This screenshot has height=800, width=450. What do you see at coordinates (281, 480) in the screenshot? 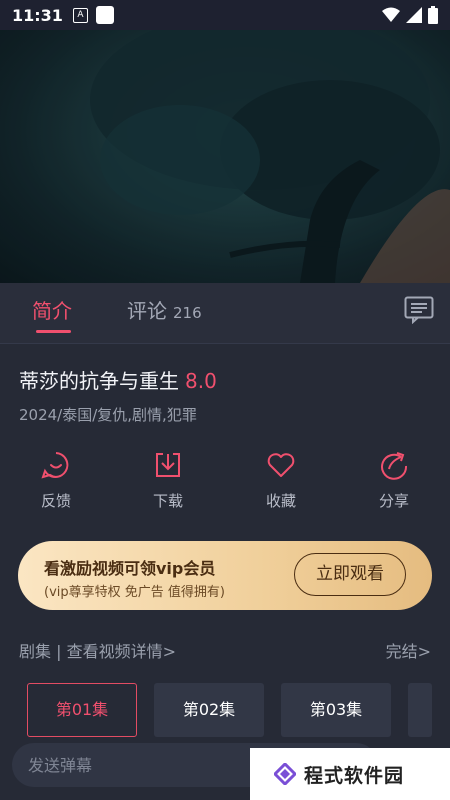
I see `favorite-button: 收藏` at bounding box center [281, 480].